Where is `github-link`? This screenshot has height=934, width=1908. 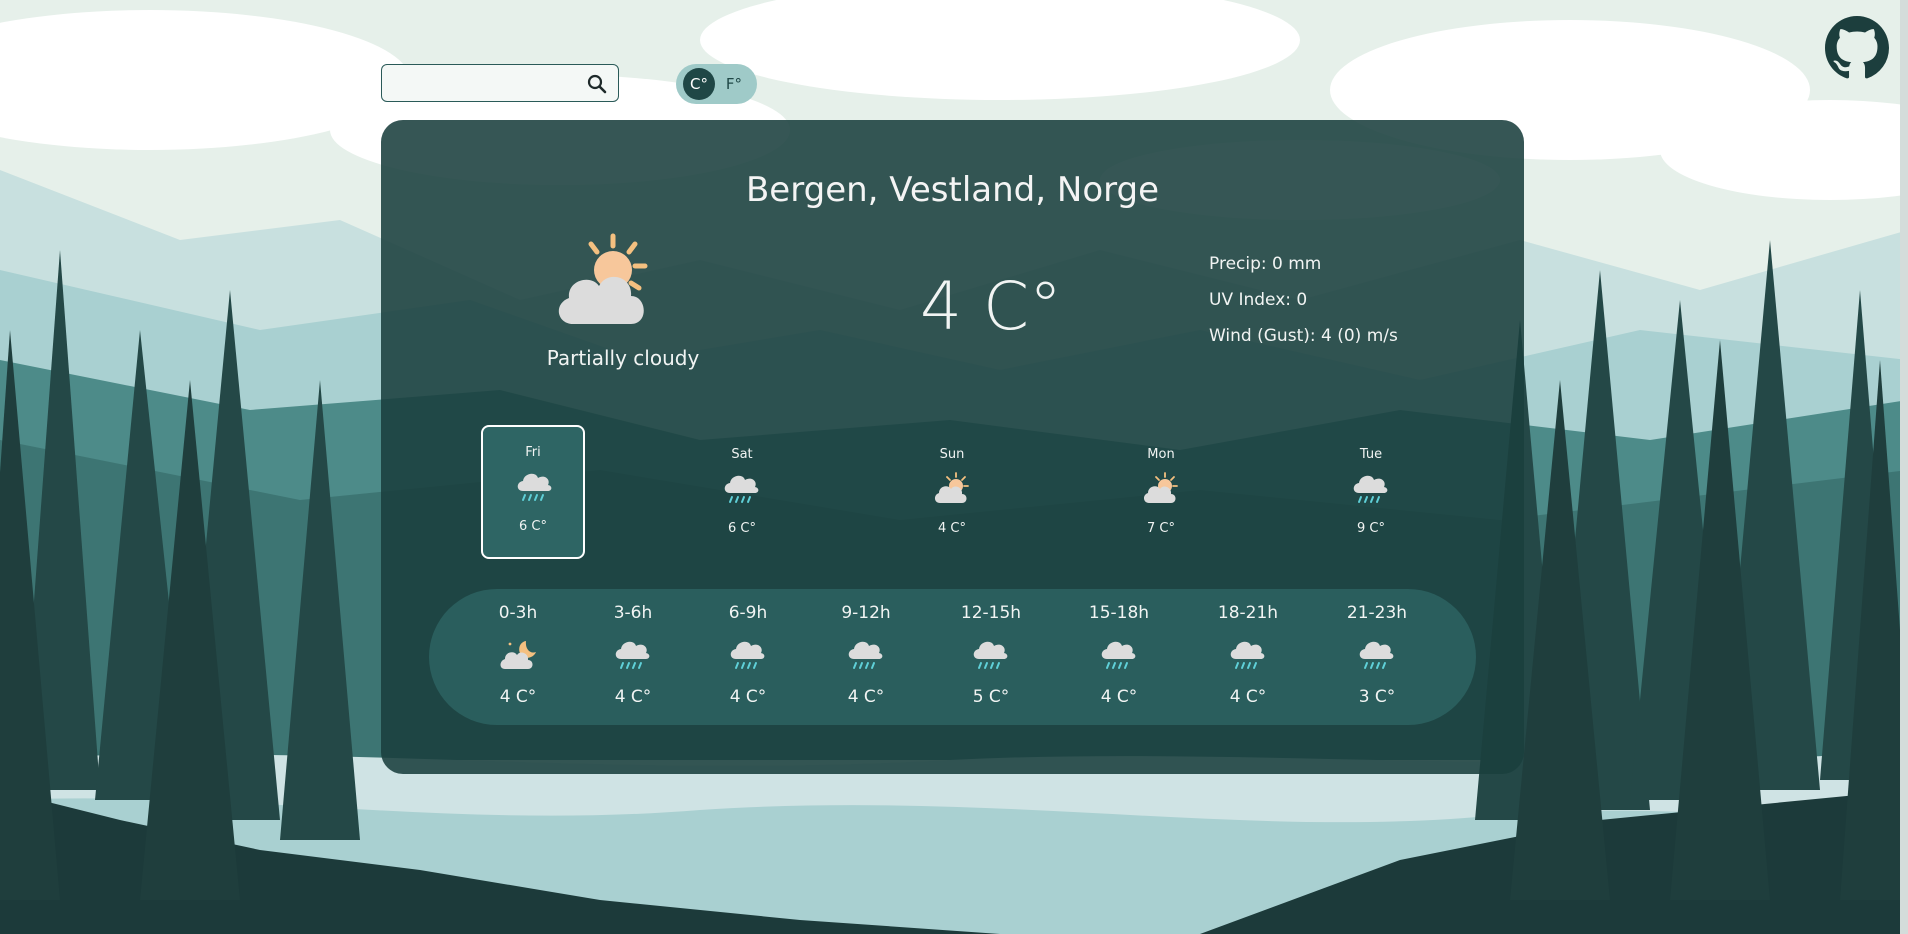 github-link is located at coordinates (1857, 48).